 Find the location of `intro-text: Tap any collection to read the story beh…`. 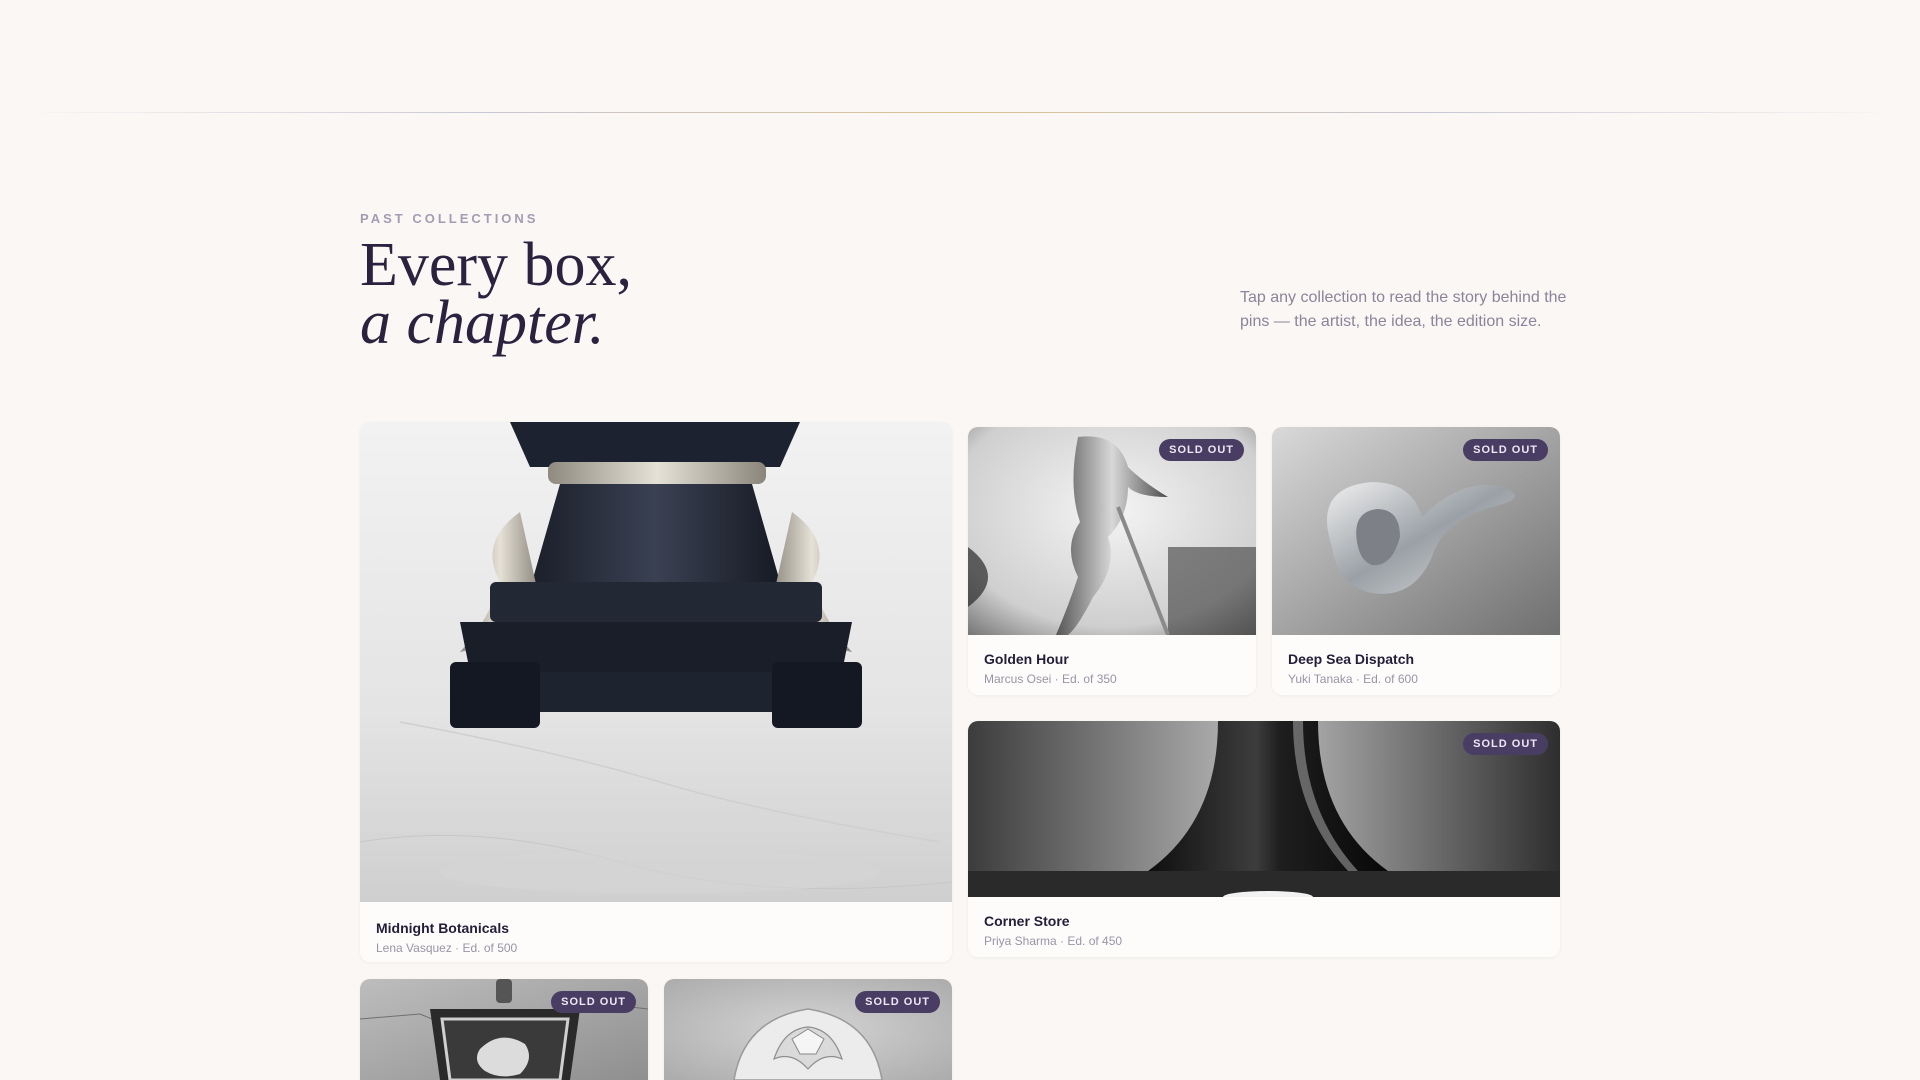

intro-text: Tap any collection to read the story beh… is located at coordinates (1403, 309).